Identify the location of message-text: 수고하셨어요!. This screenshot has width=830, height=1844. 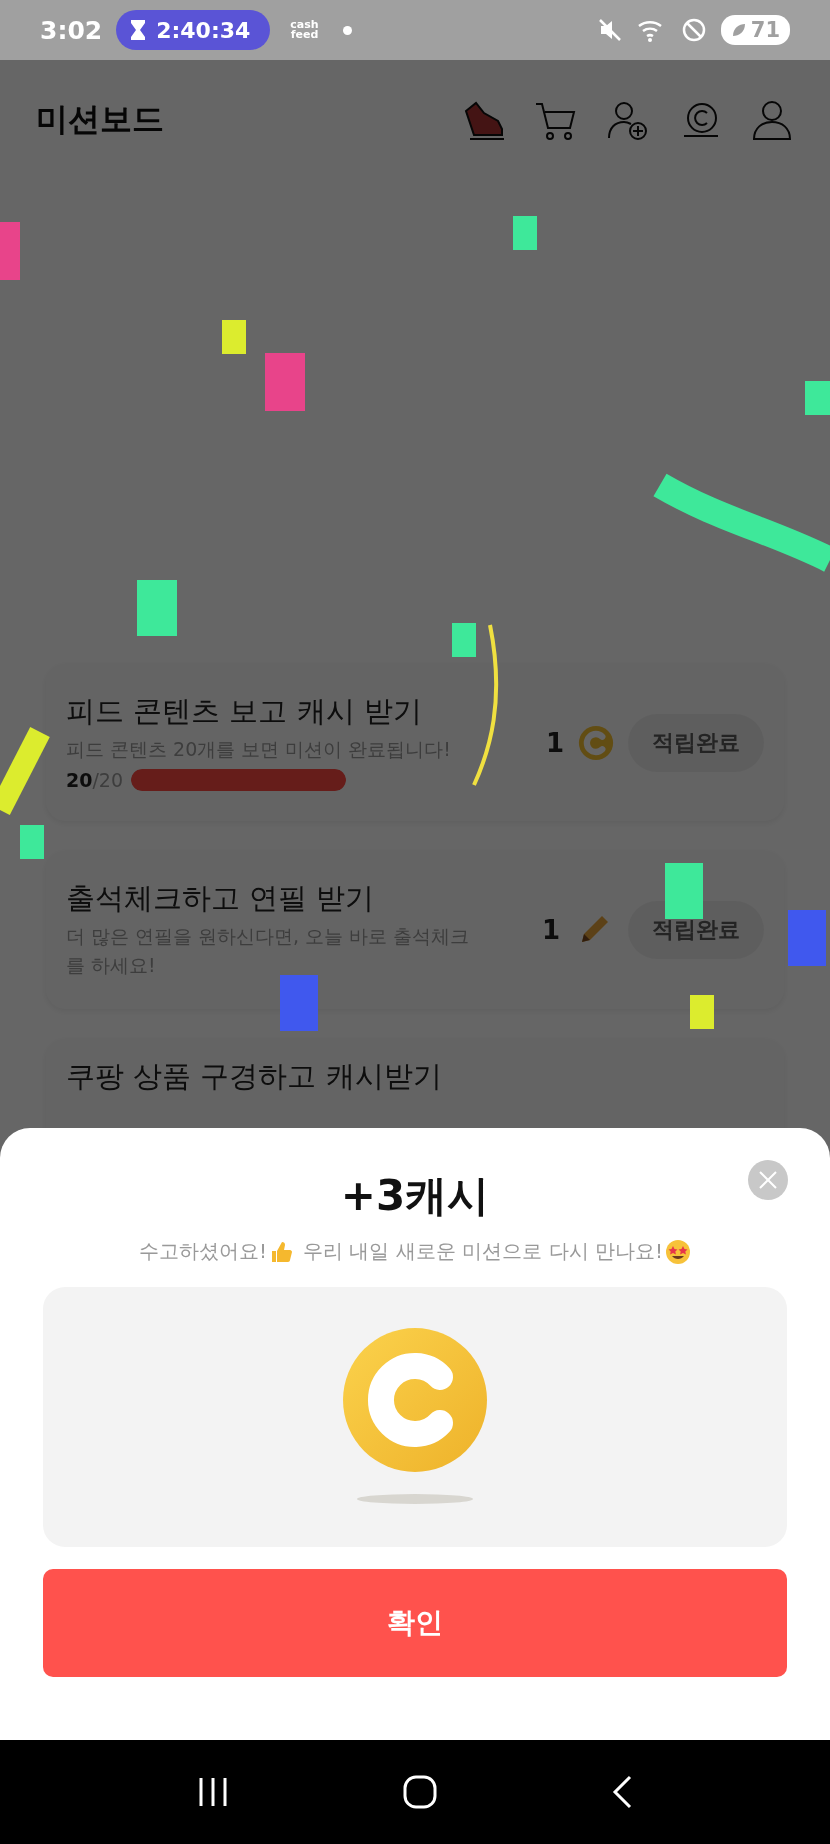
(203, 1251).